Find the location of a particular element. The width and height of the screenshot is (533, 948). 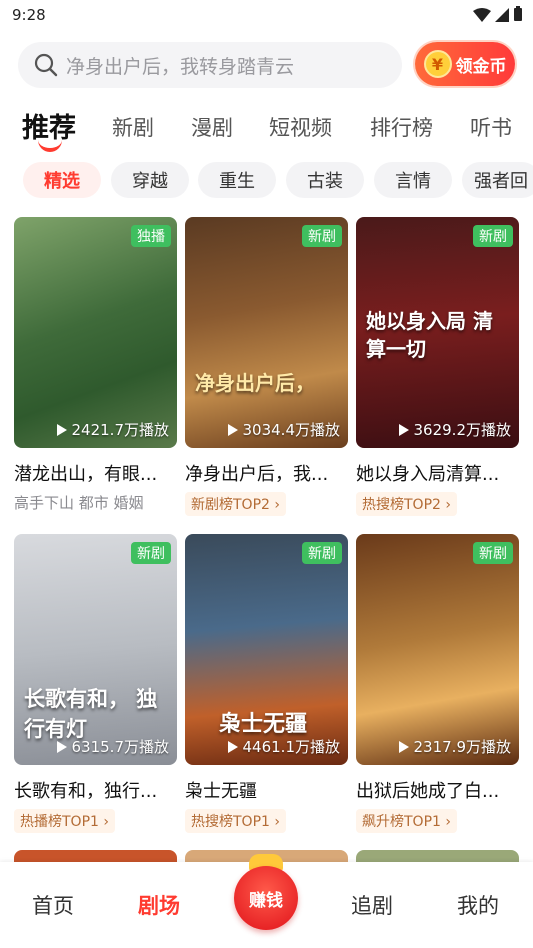

rank-badge: 飙升榜TOP1 › is located at coordinates (406, 821).